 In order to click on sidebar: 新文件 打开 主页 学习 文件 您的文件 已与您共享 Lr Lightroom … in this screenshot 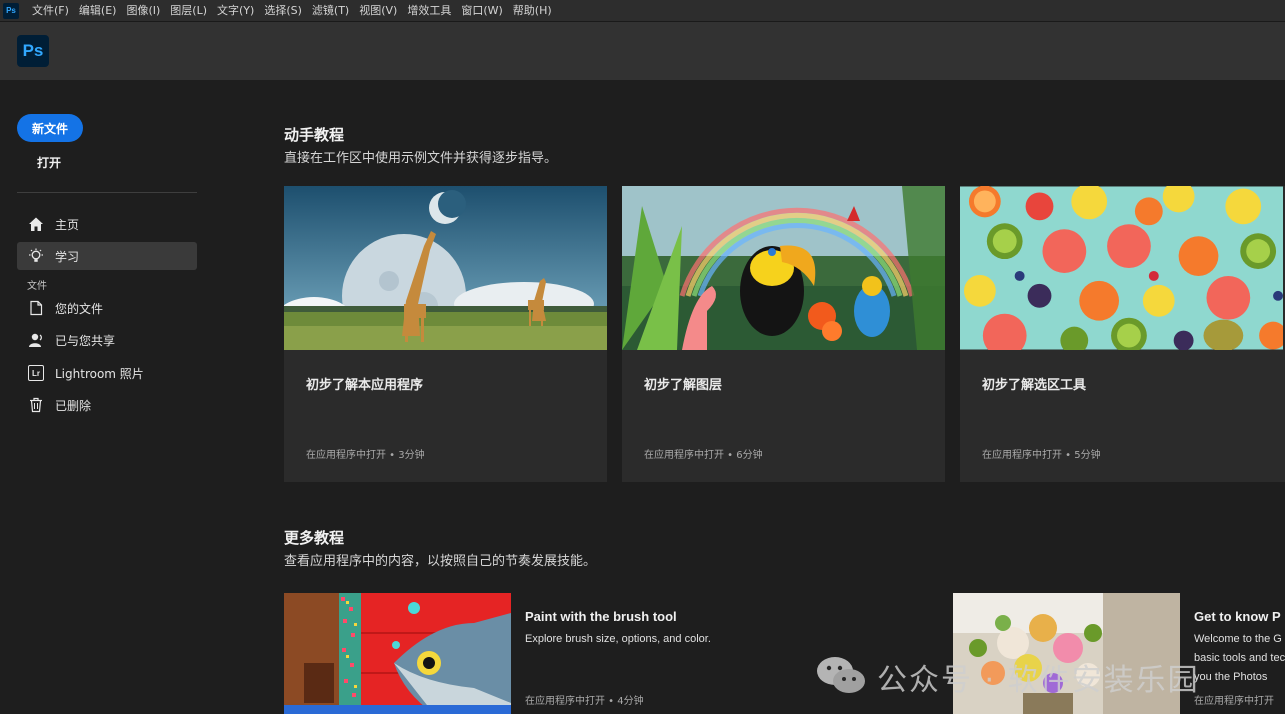, I will do `click(107, 397)`.